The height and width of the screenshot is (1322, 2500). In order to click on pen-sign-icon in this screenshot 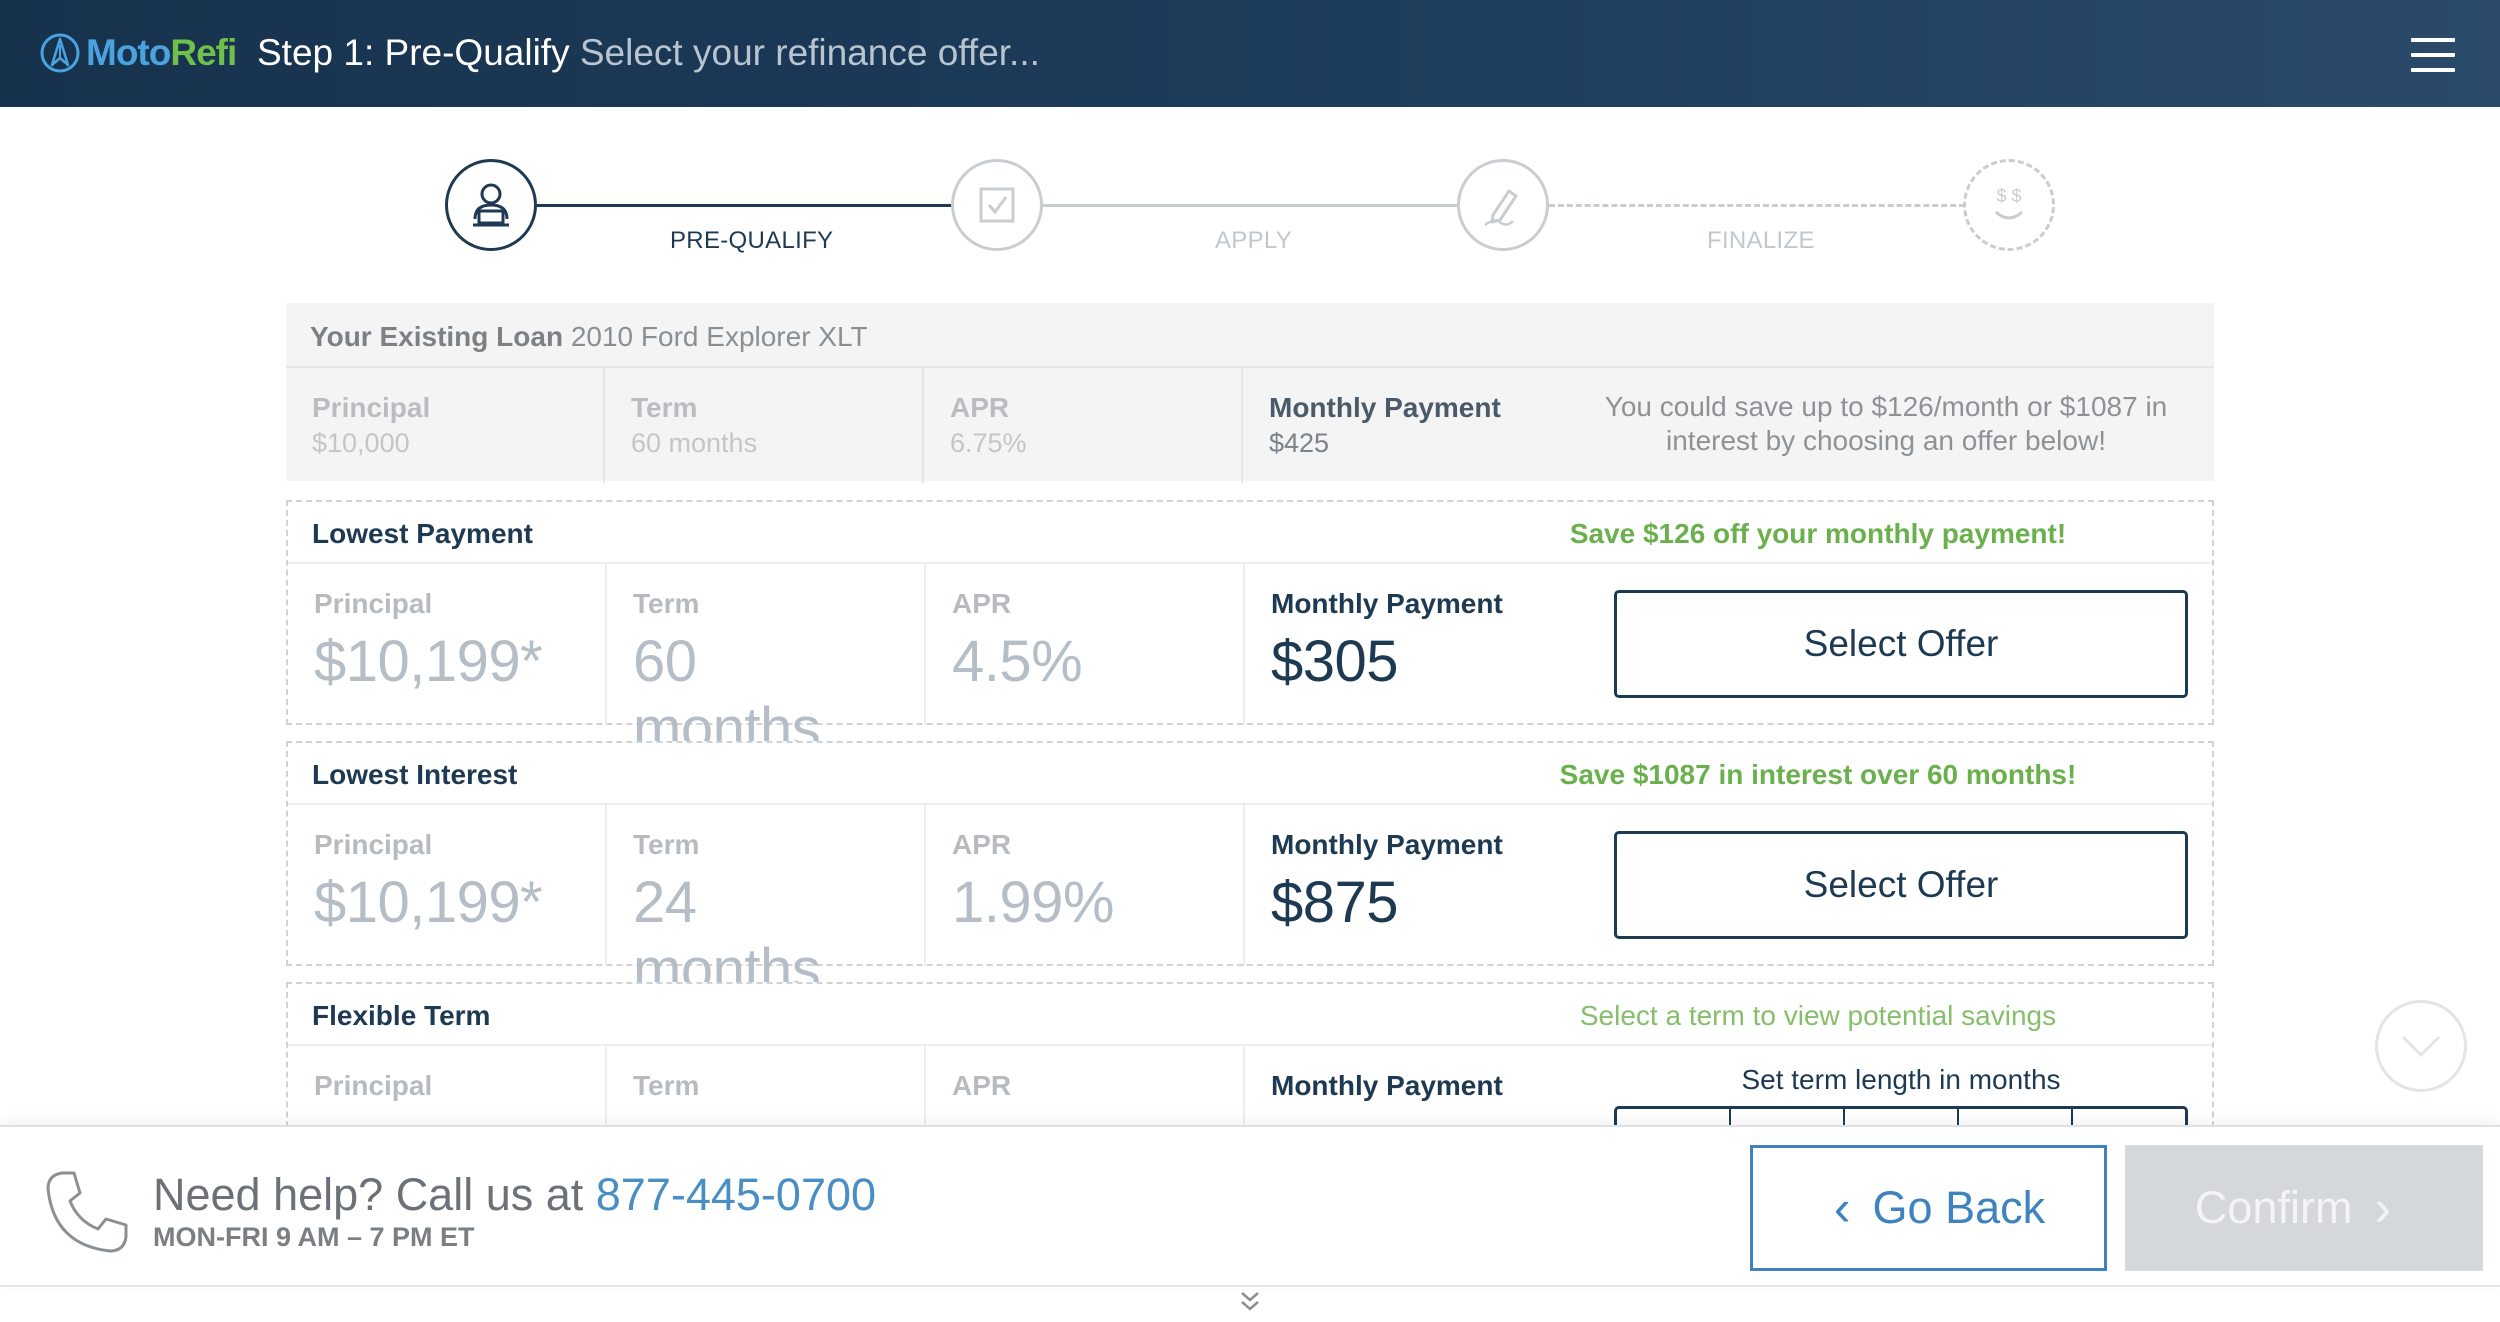, I will do `click(1501, 207)`.